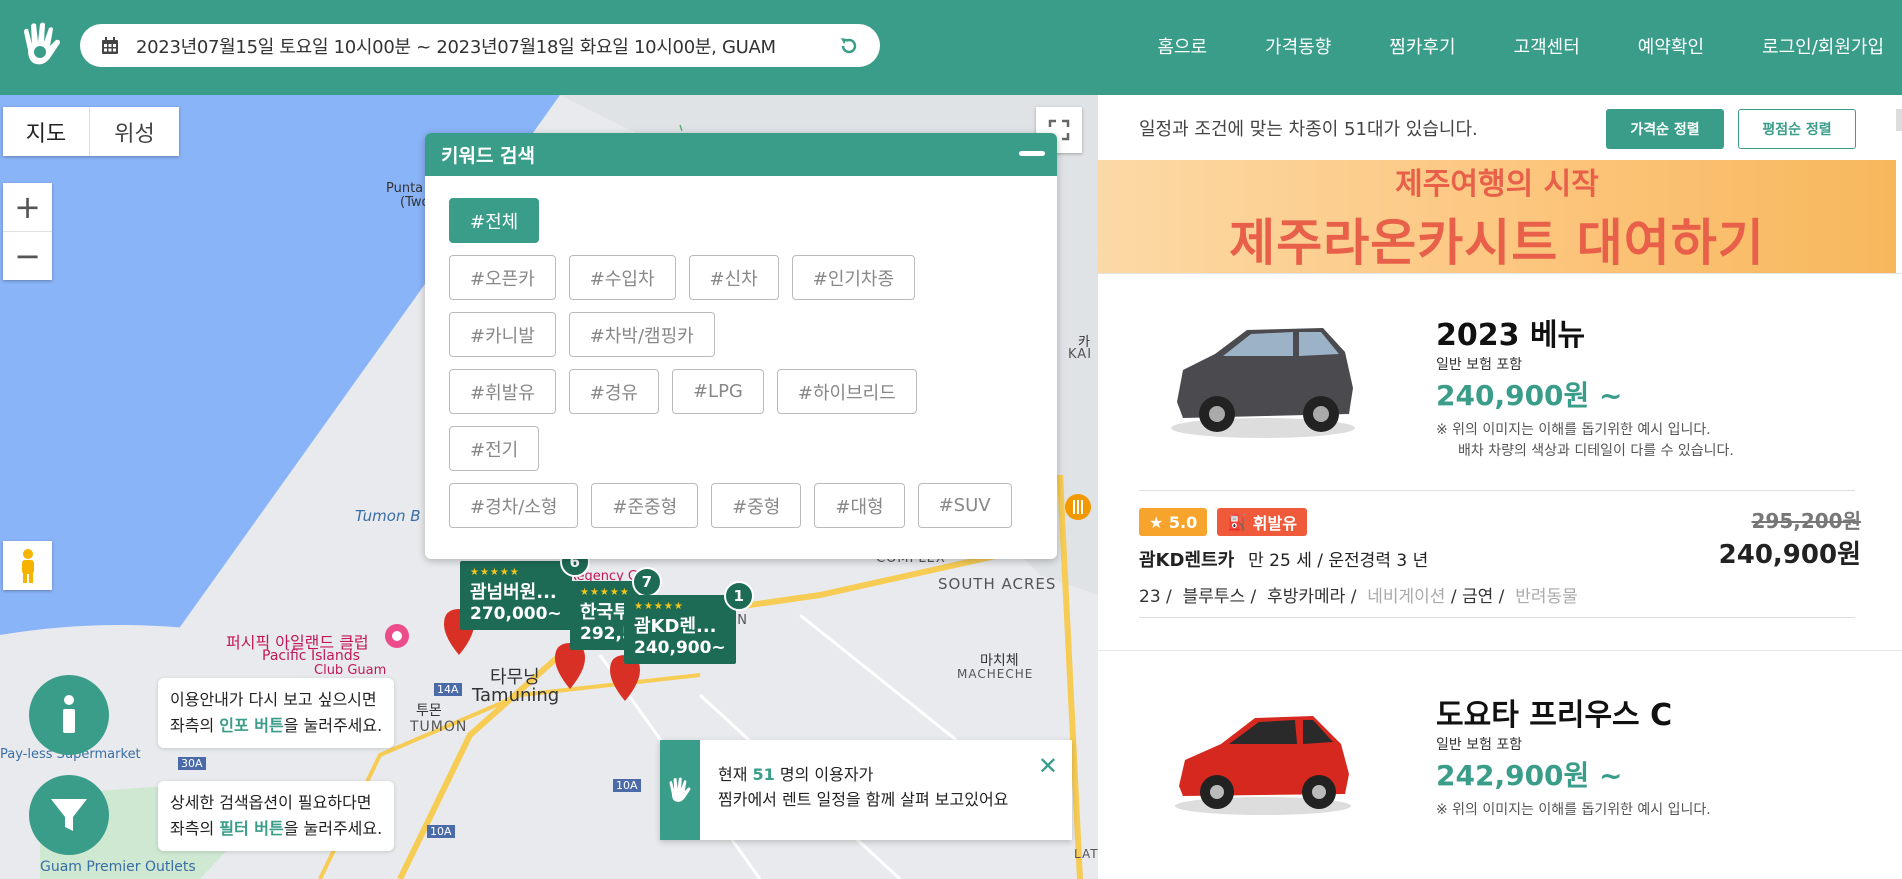 The width and height of the screenshot is (1902, 879). I want to click on car-price: 240,900원 ~, so click(1529, 395).